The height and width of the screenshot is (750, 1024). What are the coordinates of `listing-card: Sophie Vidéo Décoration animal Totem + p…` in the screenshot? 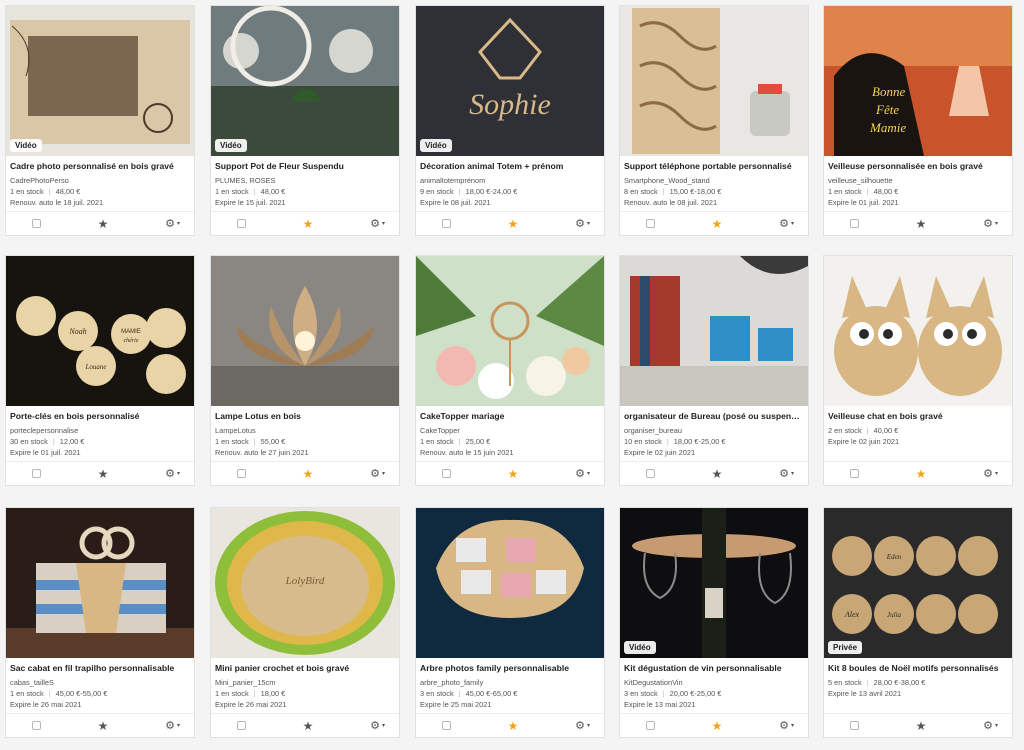 It's located at (510, 120).